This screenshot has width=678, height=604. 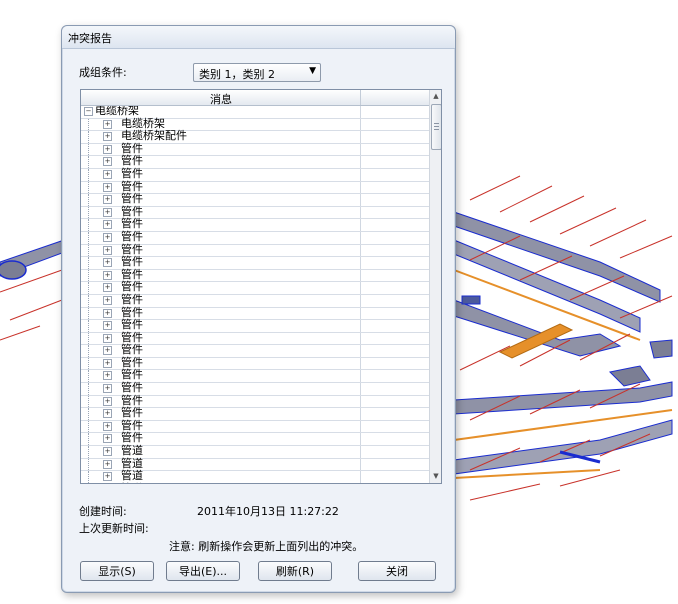 I want to click on close-button: 关闭, so click(x=397, y=571).